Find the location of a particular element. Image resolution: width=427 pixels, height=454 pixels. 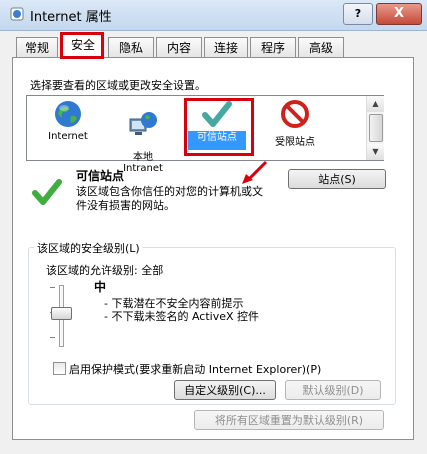

default-level-button: 默认级别(D) is located at coordinates (333, 390).